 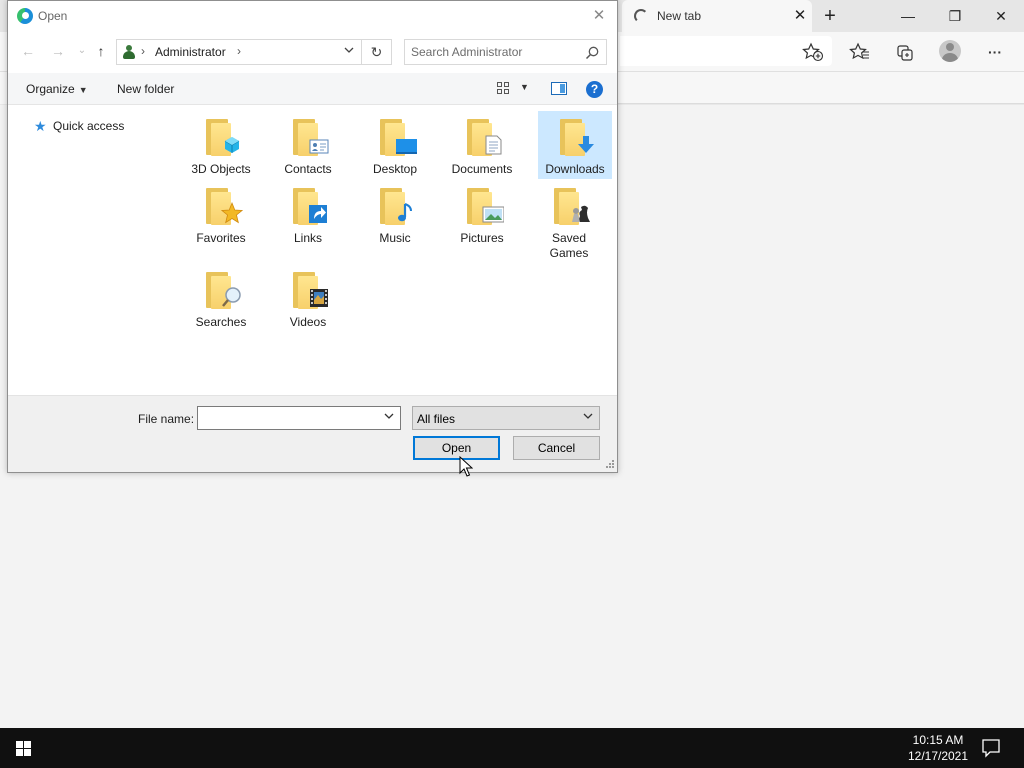 I want to click on cancel-button: Cancel, so click(x=556, y=448).